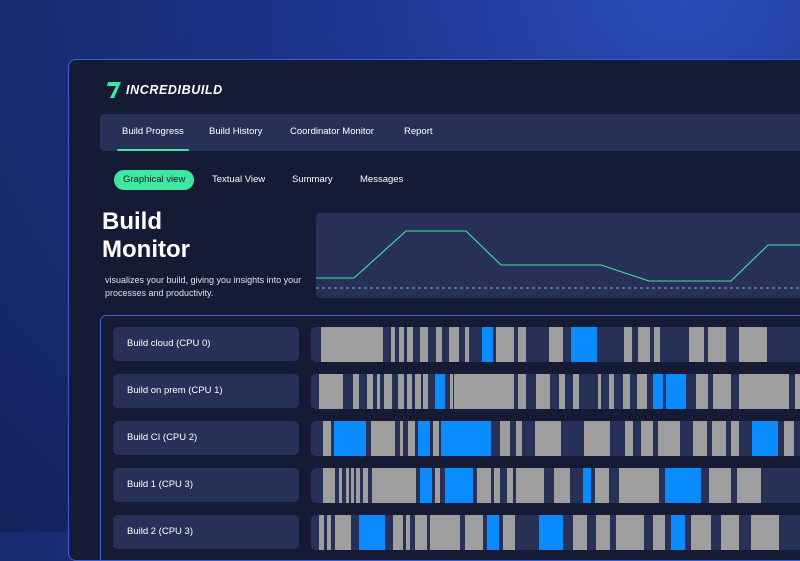  Describe the element at coordinates (418, 132) in the screenshot. I see `tab-report: Report` at that location.